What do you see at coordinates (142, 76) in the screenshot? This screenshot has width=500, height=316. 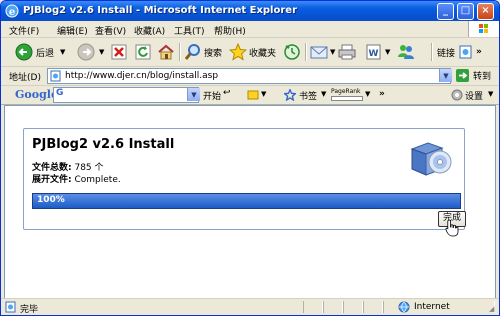 I see `address-url: http://www.djer.cn/blog/install.asp` at bounding box center [142, 76].